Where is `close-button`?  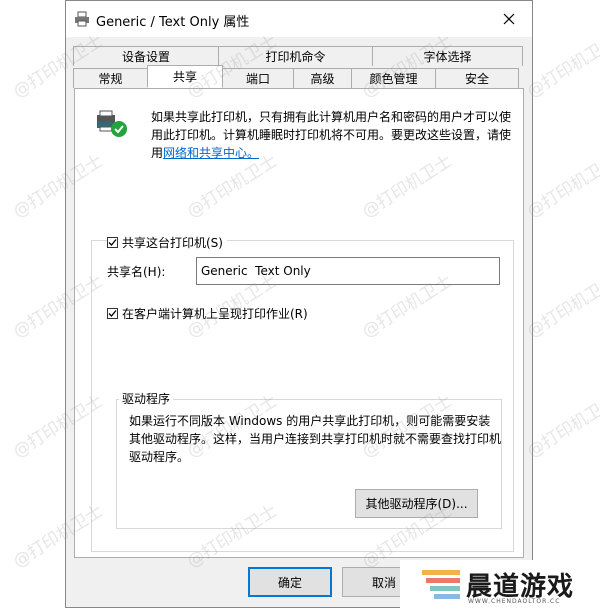
close-button is located at coordinates (509, 19).